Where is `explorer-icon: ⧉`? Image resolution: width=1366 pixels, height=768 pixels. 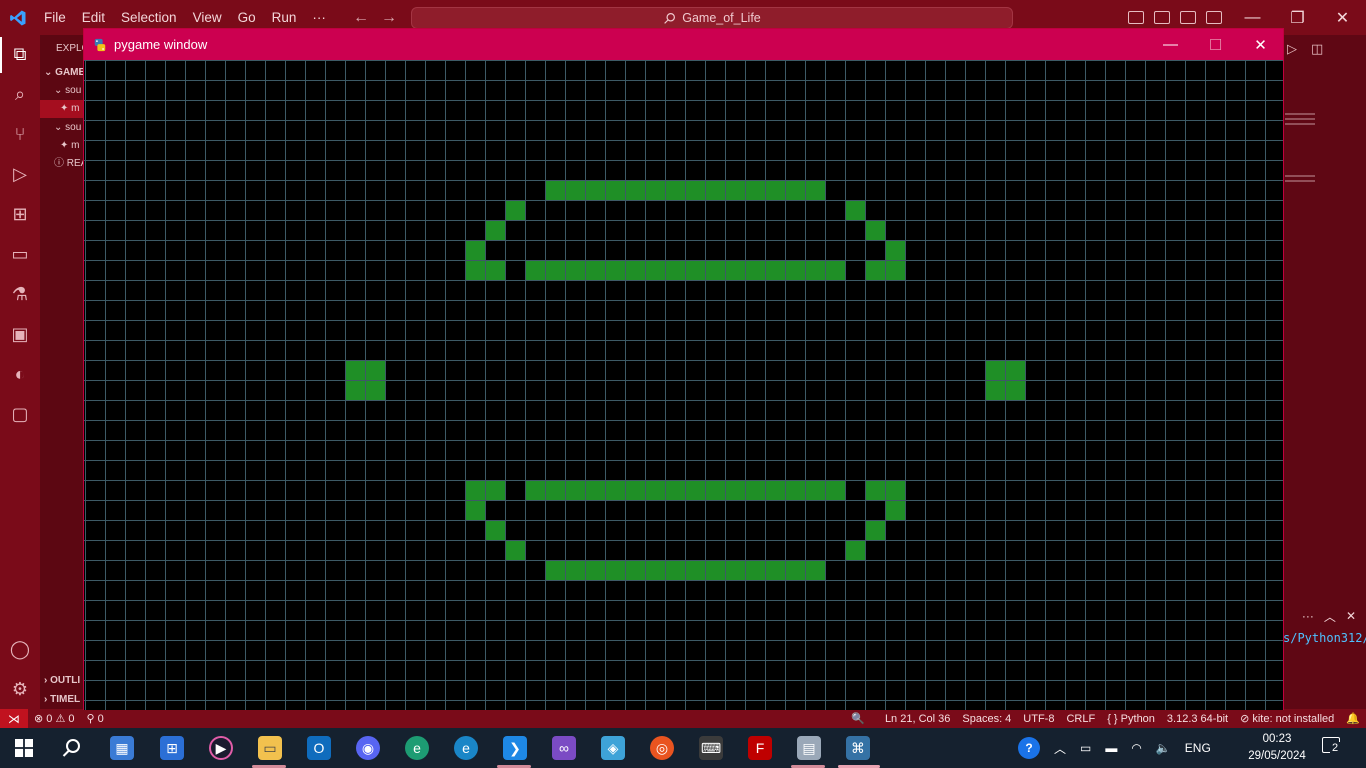 explorer-icon: ⧉ is located at coordinates (20, 54).